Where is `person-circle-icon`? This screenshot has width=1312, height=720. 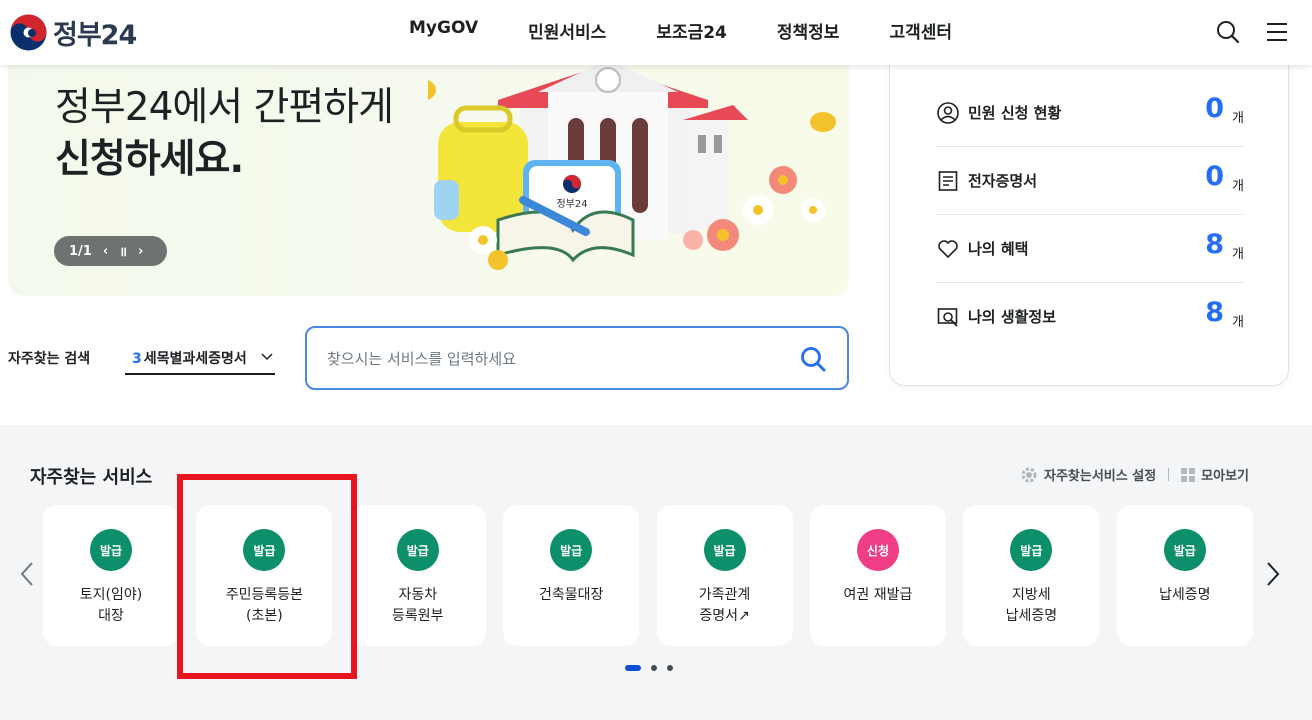 person-circle-icon is located at coordinates (948, 113).